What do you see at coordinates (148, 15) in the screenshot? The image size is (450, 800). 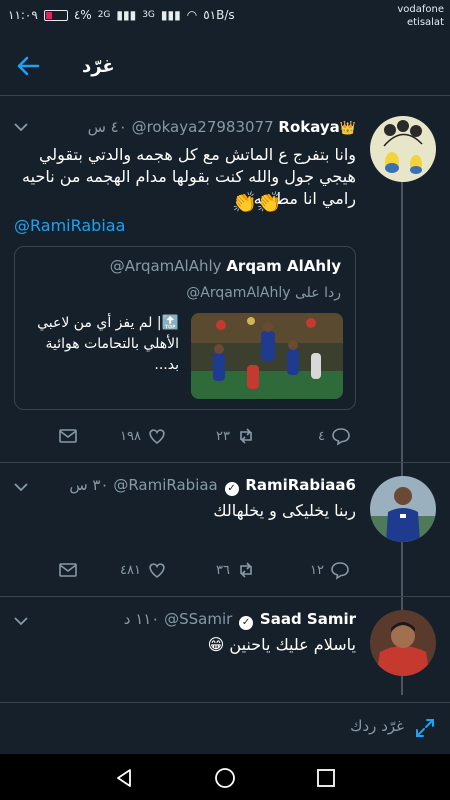 I see `net-3g: 3G` at bounding box center [148, 15].